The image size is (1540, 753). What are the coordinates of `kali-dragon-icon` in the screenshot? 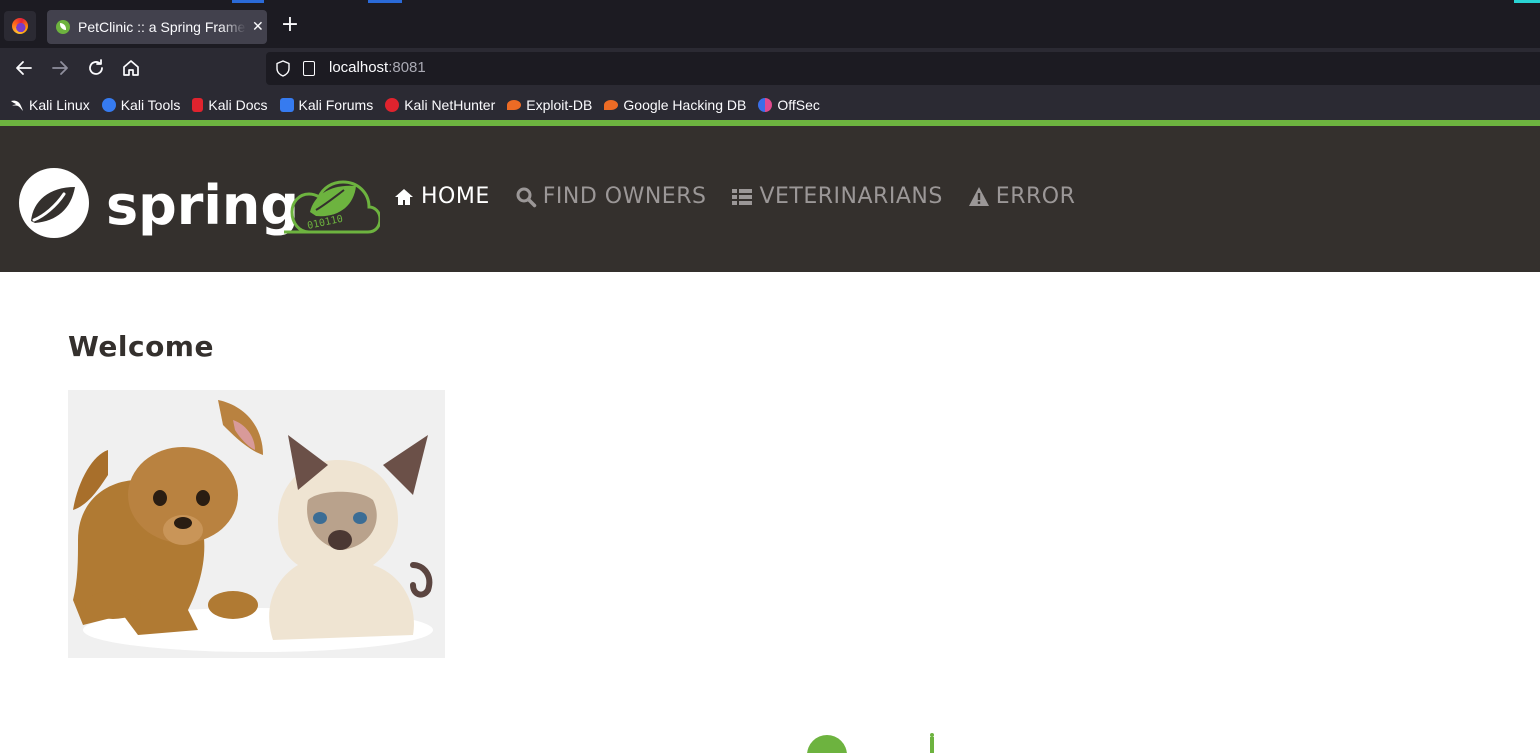 It's located at (17, 105).